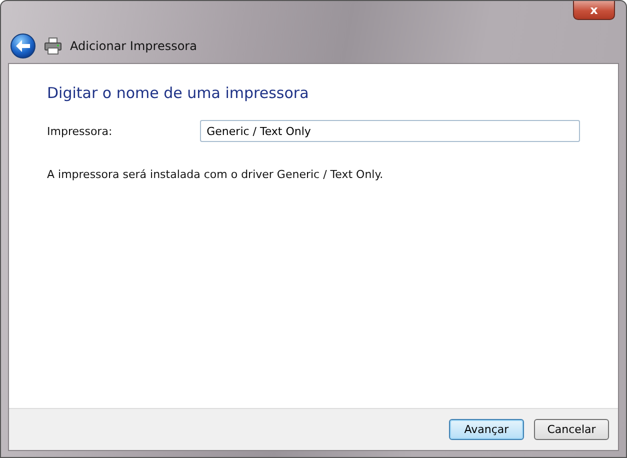 The width and height of the screenshot is (627, 458). Describe the element at coordinates (390, 131) in the screenshot. I see `printer-name-field: Generic / Text Only` at that location.